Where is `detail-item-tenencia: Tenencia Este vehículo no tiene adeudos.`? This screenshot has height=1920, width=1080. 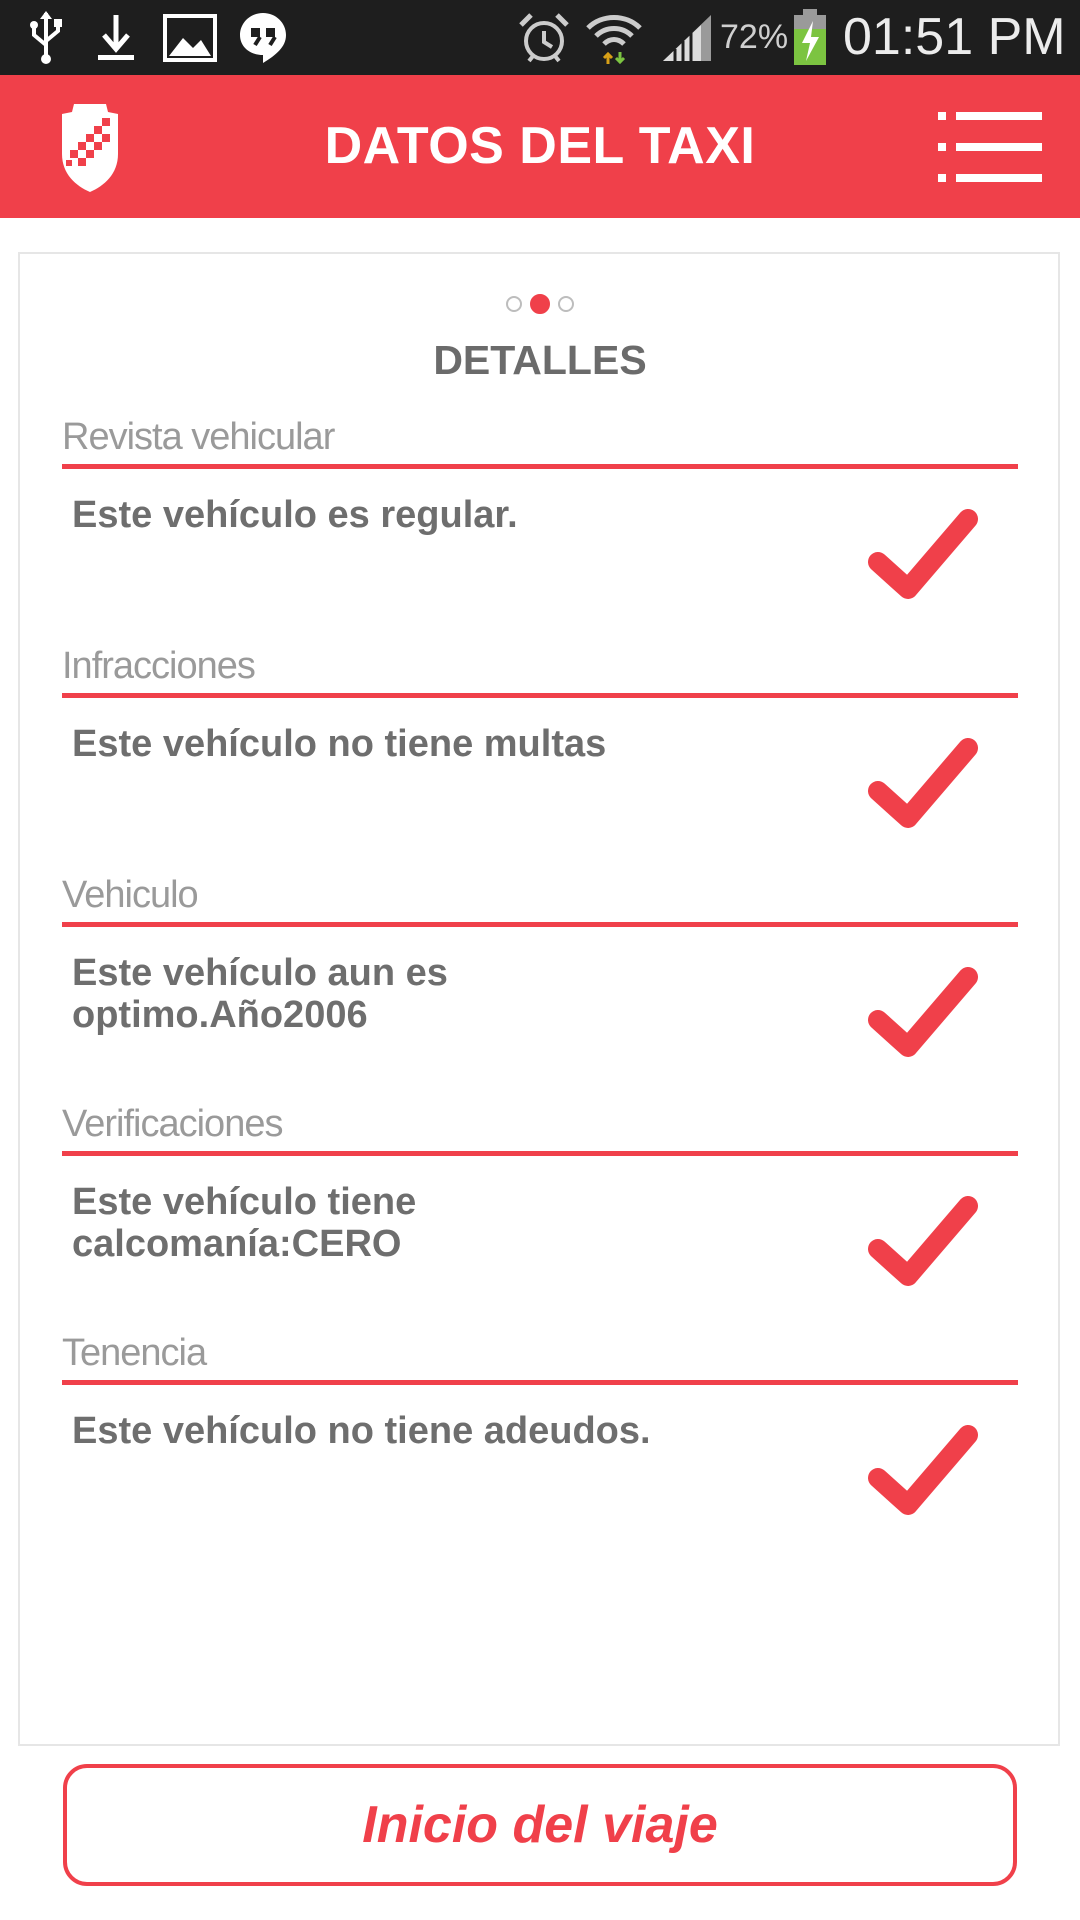
detail-item-tenencia: Tenencia Este vehículo no tiene adeudos. is located at coordinates (540, 1442).